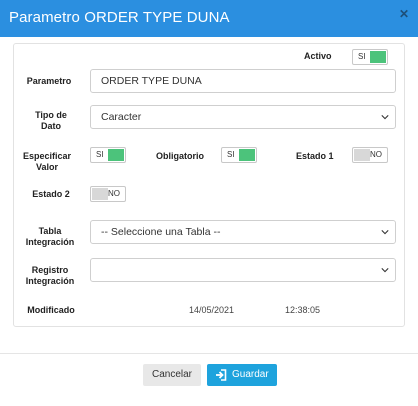  I want to click on registro-integracion-select, so click(243, 270).